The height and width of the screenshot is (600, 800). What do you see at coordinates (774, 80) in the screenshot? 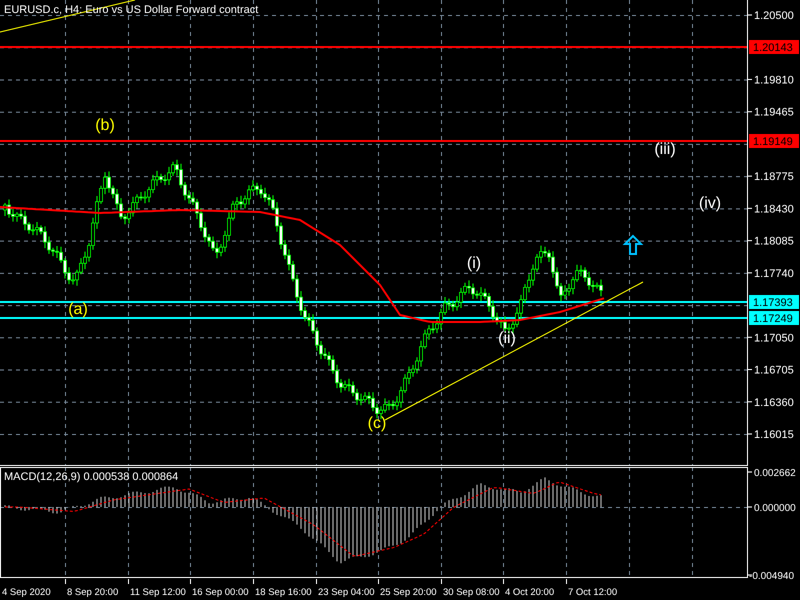
I see `price-tick-label: 1.19810` at bounding box center [774, 80].